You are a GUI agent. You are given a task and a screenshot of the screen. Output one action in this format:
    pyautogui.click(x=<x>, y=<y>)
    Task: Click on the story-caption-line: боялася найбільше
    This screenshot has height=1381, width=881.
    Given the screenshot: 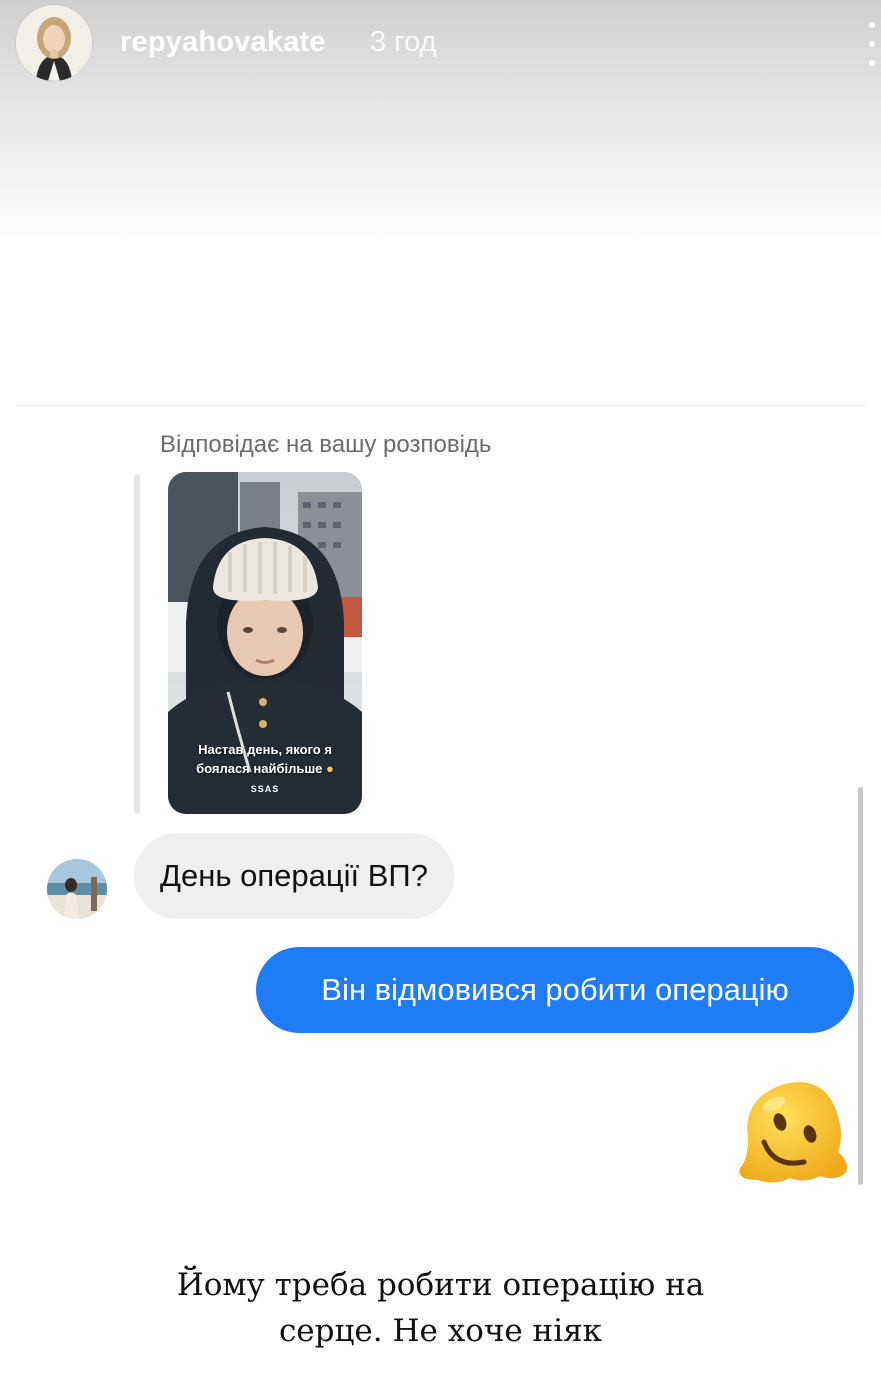 What is the action you would take?
    pyautogui.click(x=259, y=768)
    